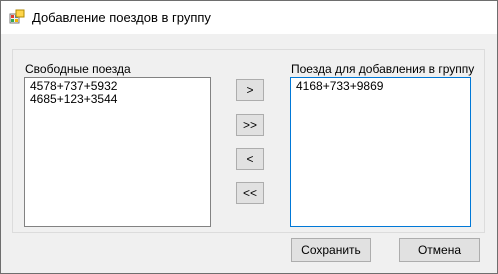 This screenshot has width=498, height=274. I want to click on selected-trains-label: Поезда для добавления в группу, so click(383, 69).